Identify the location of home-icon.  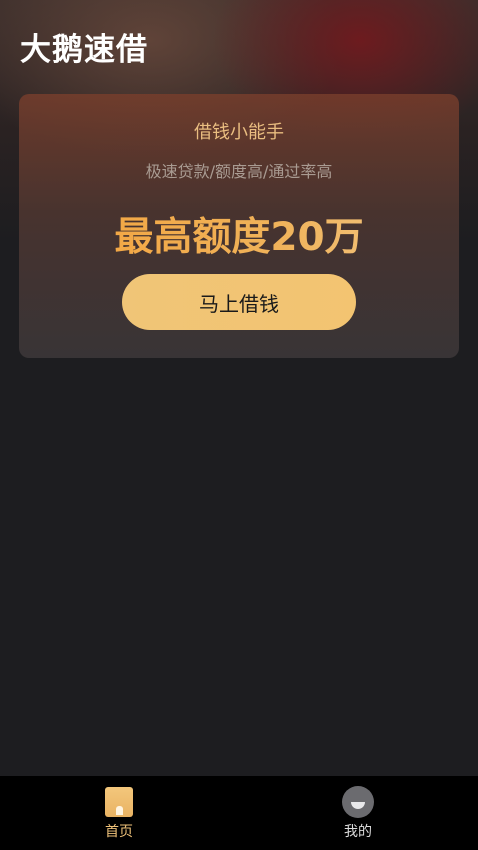
(119, 802).